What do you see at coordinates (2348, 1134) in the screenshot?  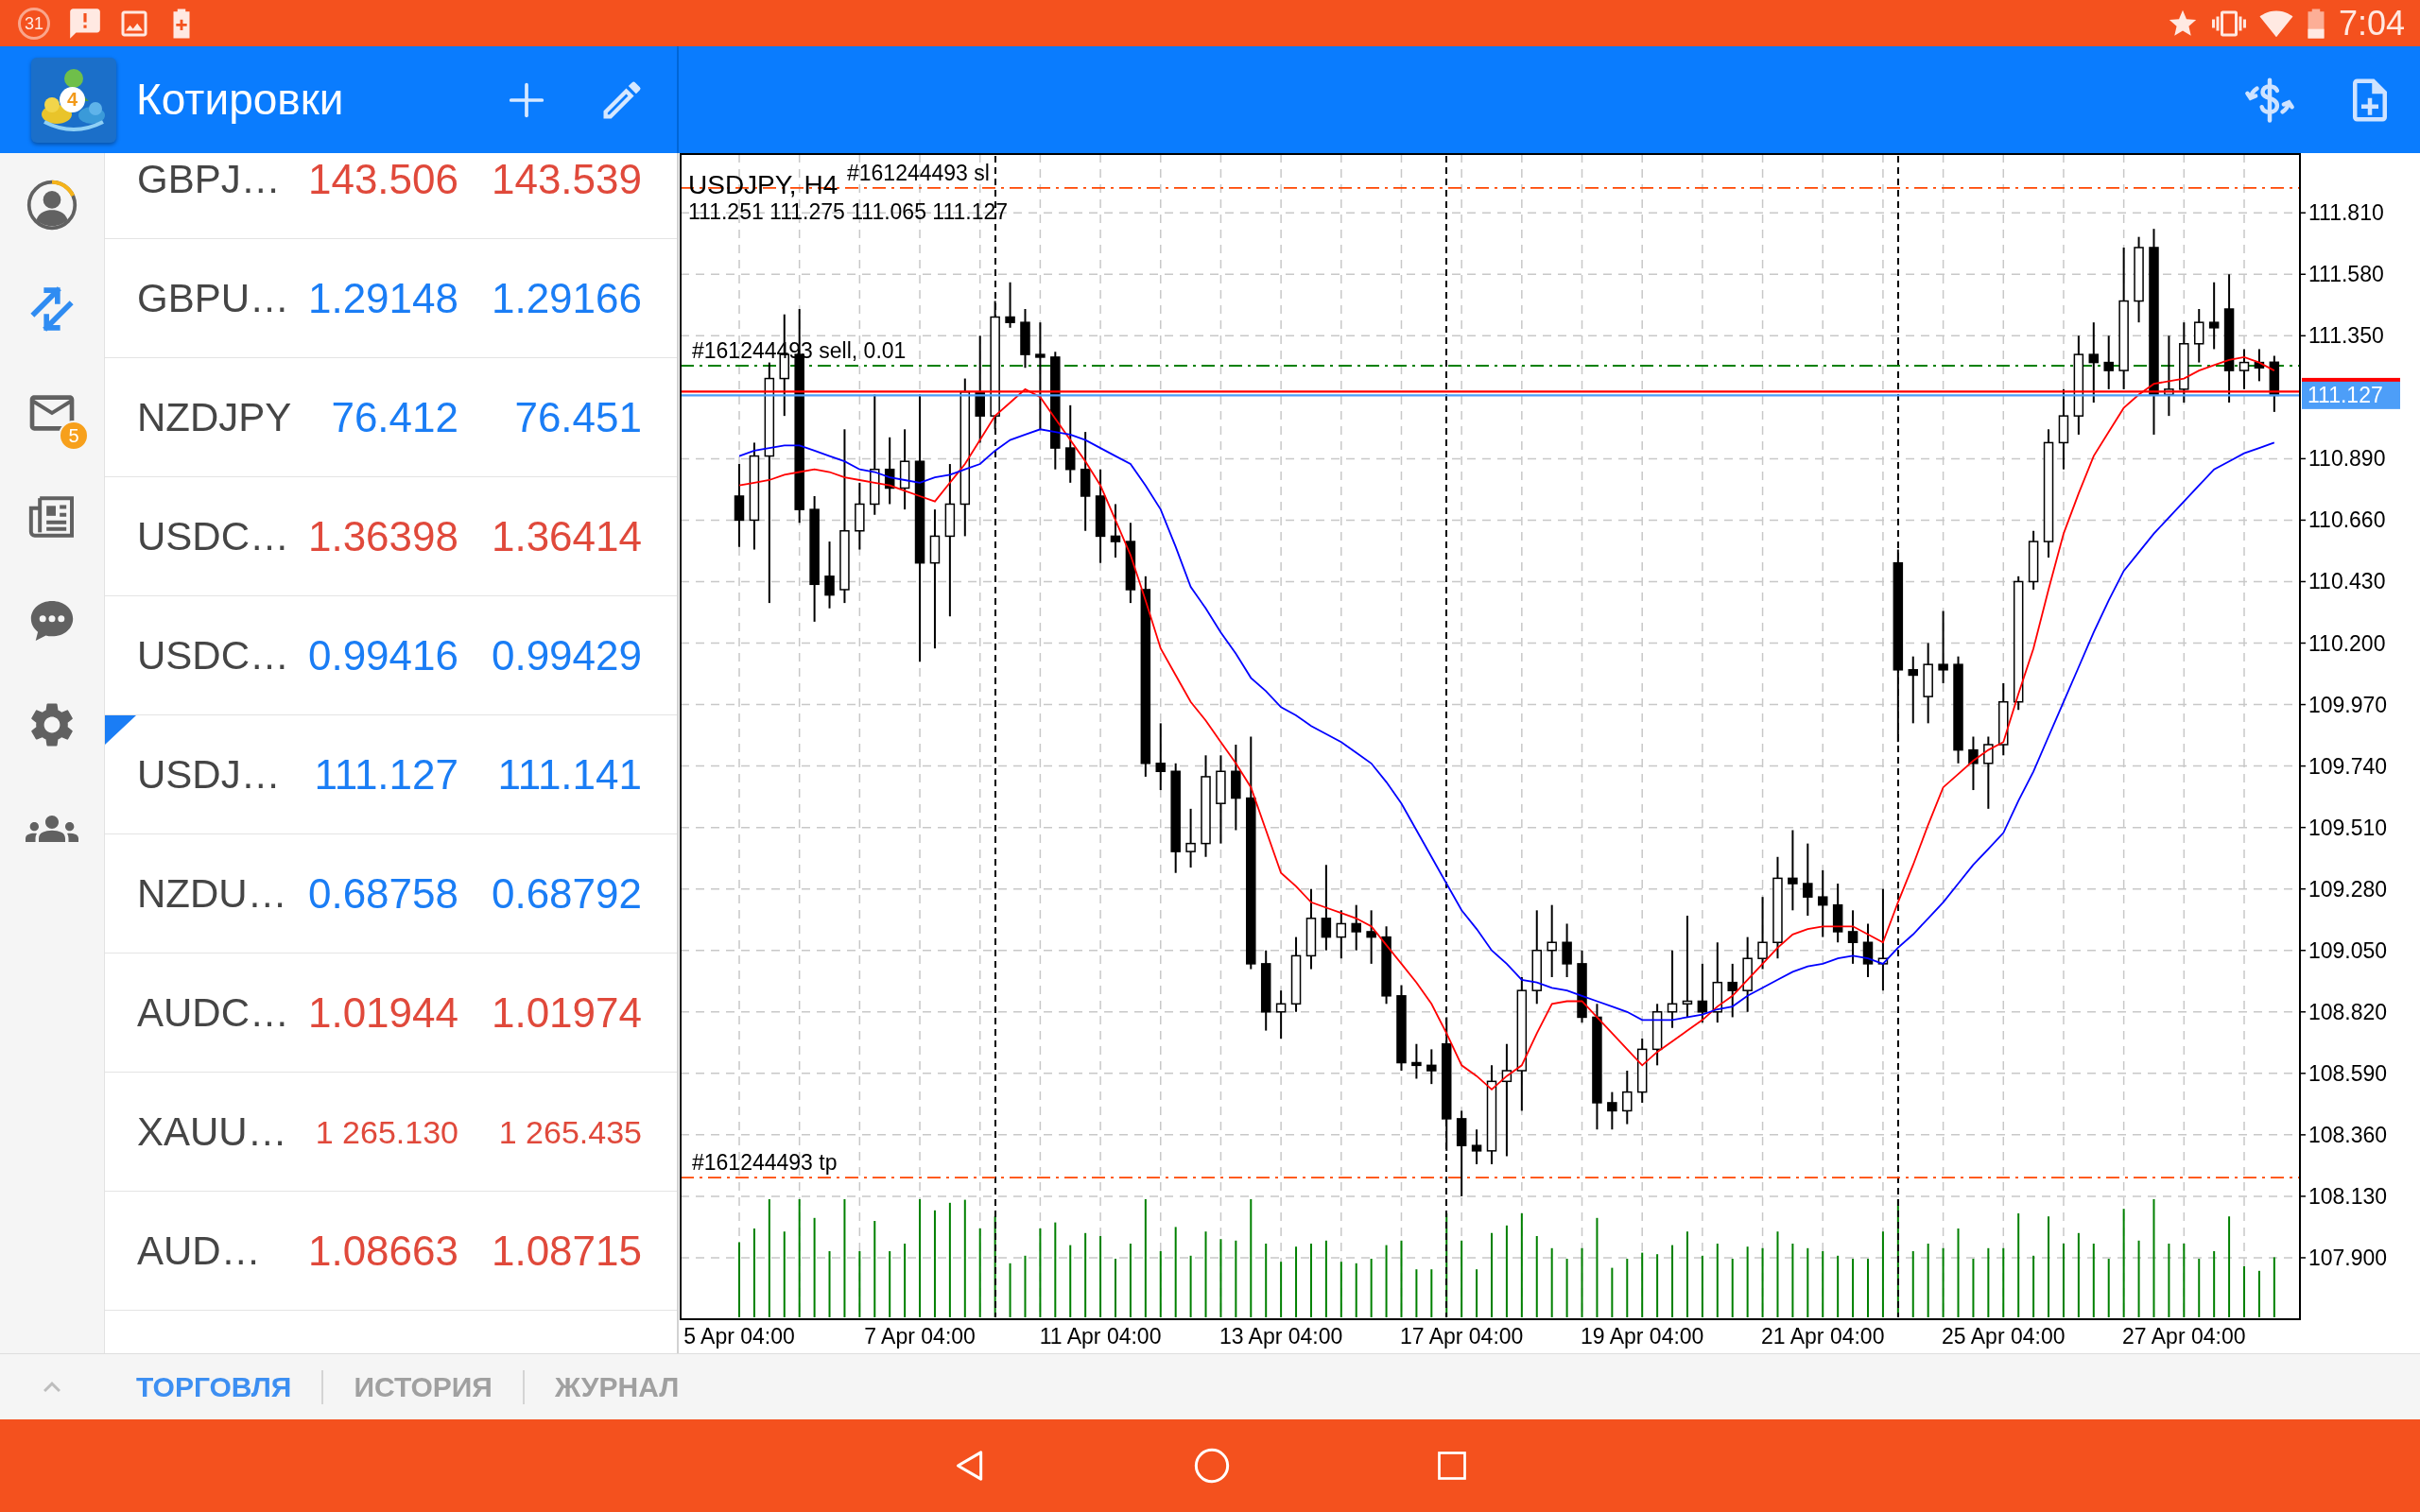 I see `price-axis-label: 108.360` at bounding box center [2348, 1134].